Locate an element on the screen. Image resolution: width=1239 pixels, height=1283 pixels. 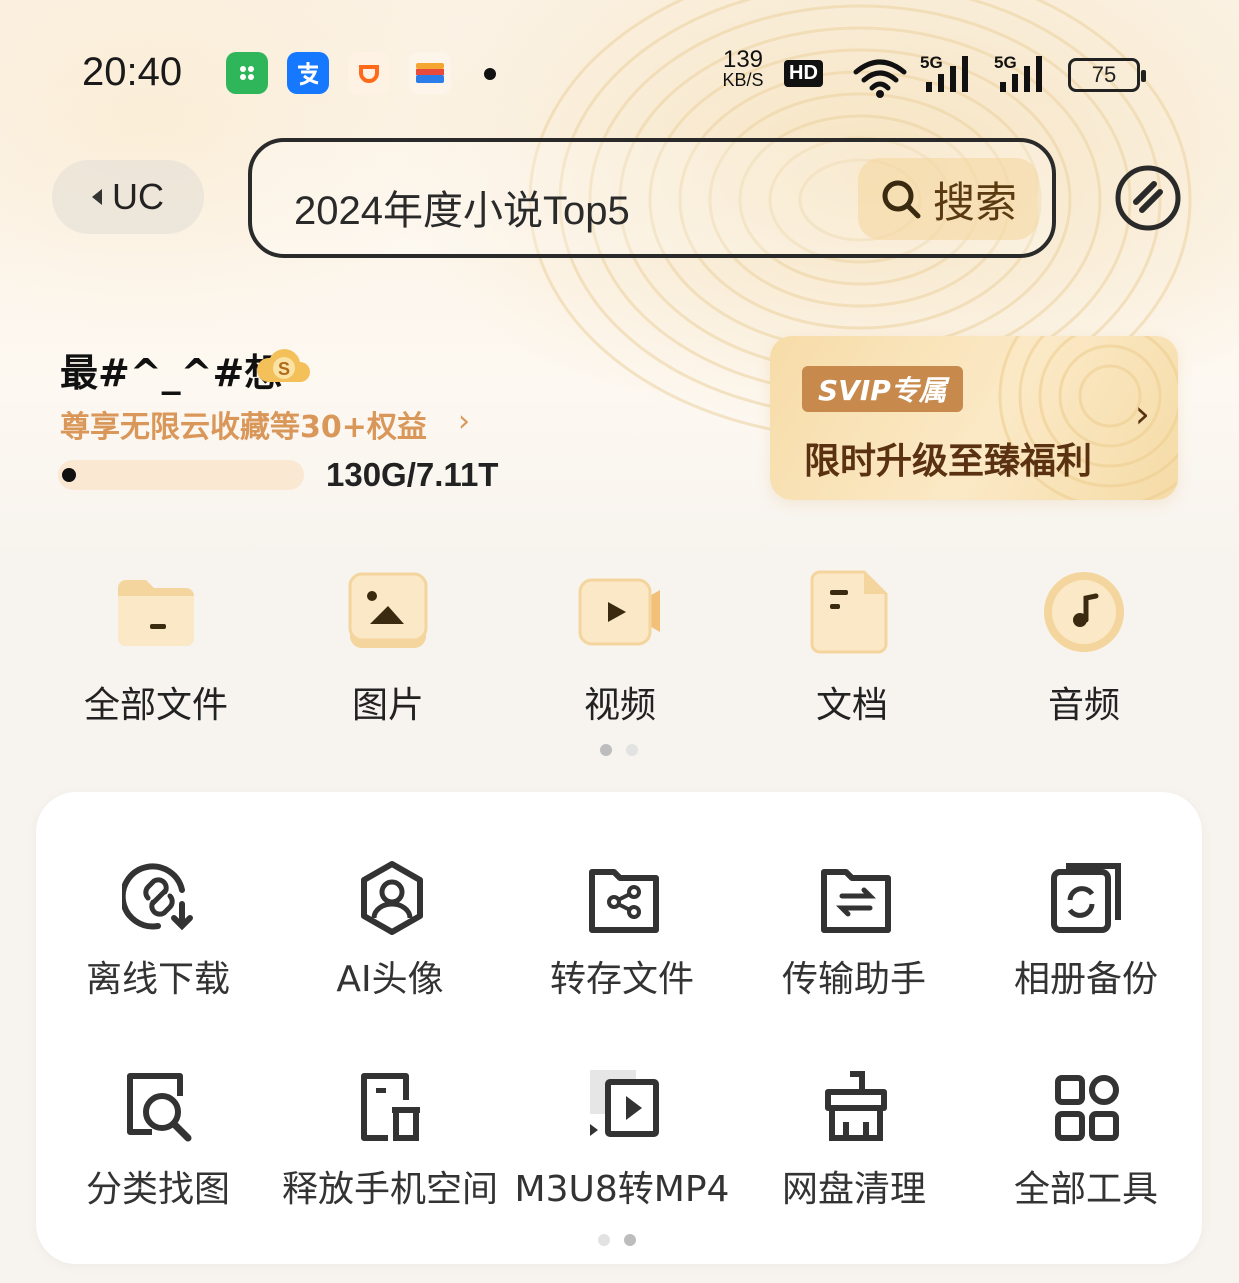
document-icon is located at coordinates (849, 612).